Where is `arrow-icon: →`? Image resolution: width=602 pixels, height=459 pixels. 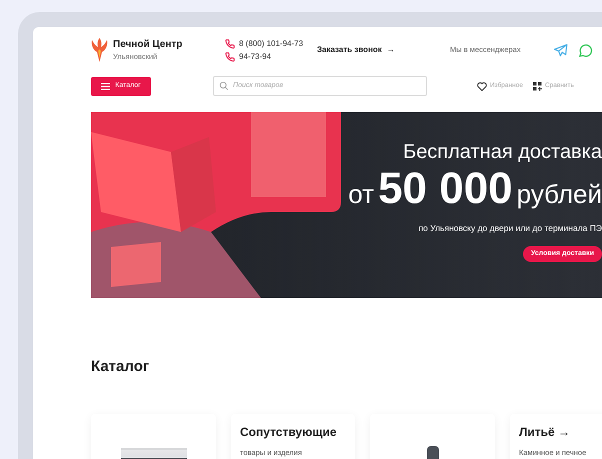 arrow-icon: → is located at coordinates (390, 50).